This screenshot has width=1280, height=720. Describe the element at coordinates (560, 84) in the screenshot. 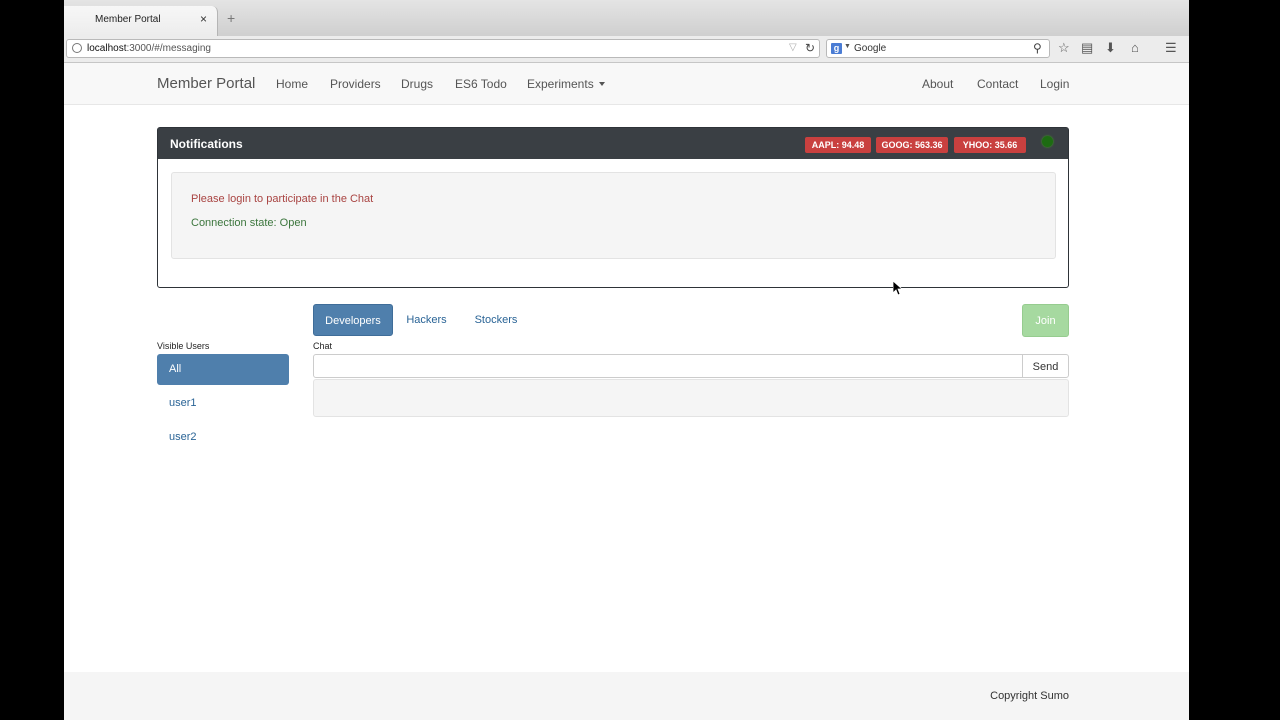

I see `nav-experiments-label: Experiments` at that location.